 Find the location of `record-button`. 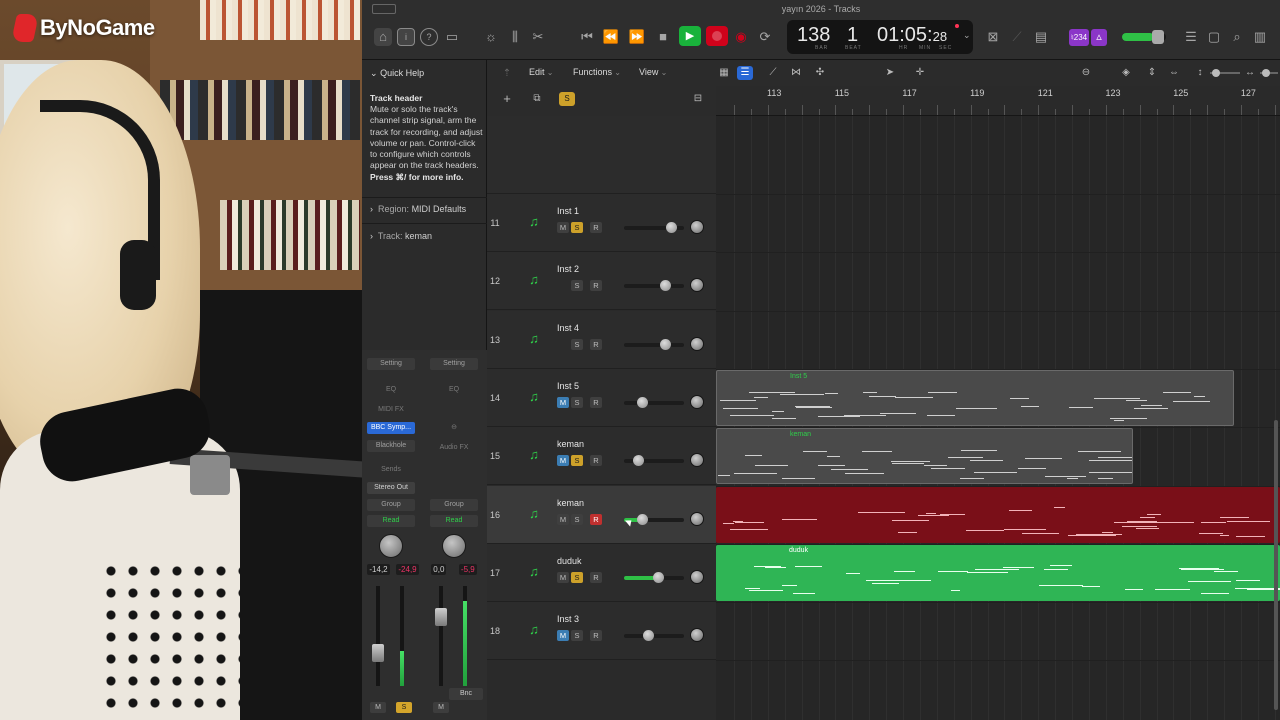

record-button is located at coordinates (717, 36).